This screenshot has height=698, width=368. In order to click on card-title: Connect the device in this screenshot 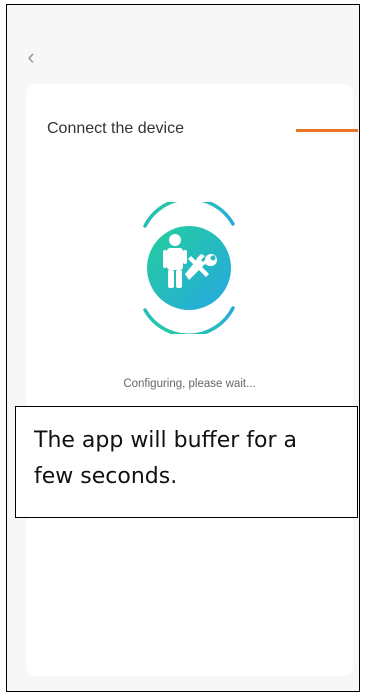, I will do `click(115, 128)`.